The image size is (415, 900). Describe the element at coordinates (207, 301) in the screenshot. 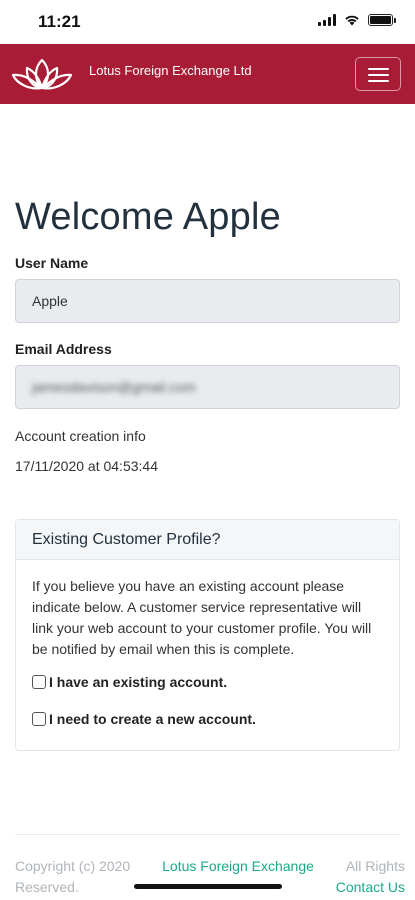

I see `username-field: Apple` at that location.